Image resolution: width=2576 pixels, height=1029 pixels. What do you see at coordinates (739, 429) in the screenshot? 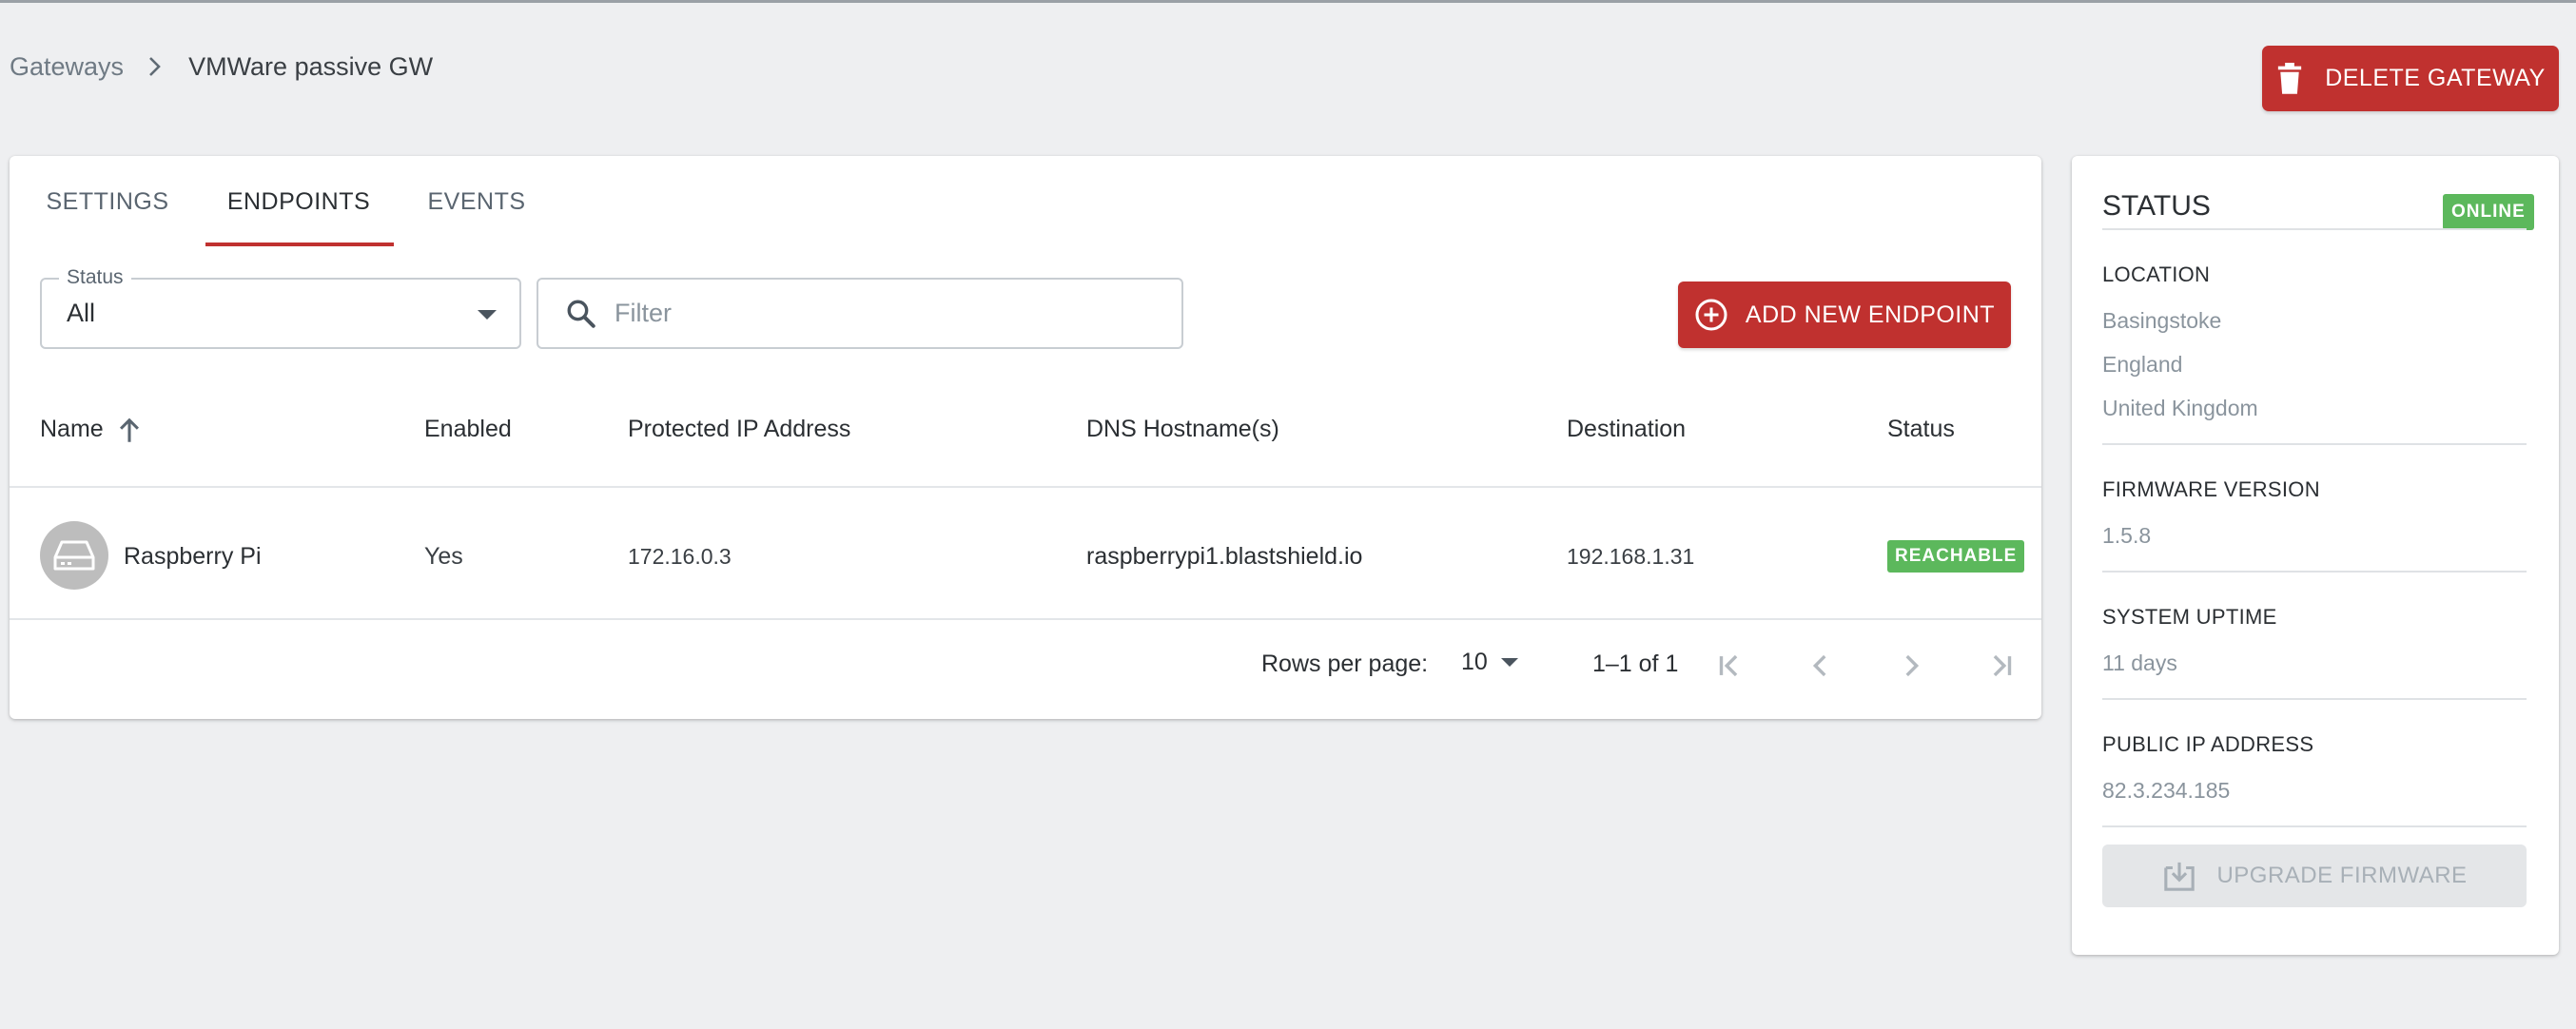
I see `column-header-protected-ip: Protected IP Address` at bounding box center [739, 429].